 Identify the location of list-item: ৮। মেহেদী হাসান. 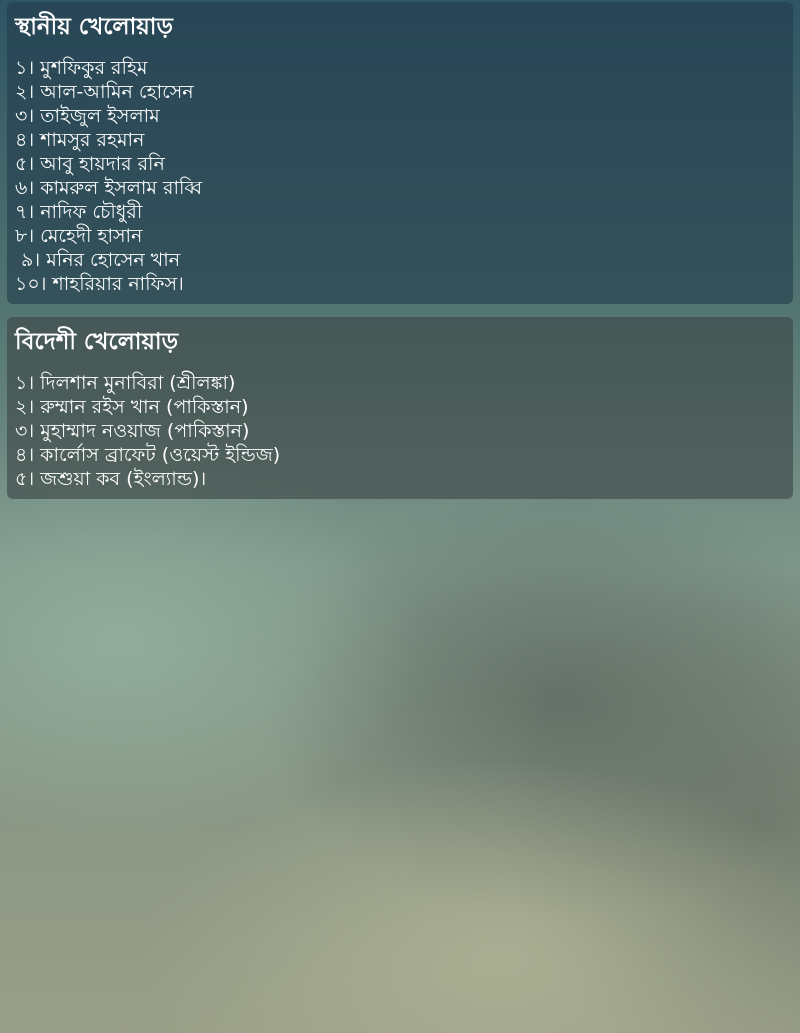
(79, 236).